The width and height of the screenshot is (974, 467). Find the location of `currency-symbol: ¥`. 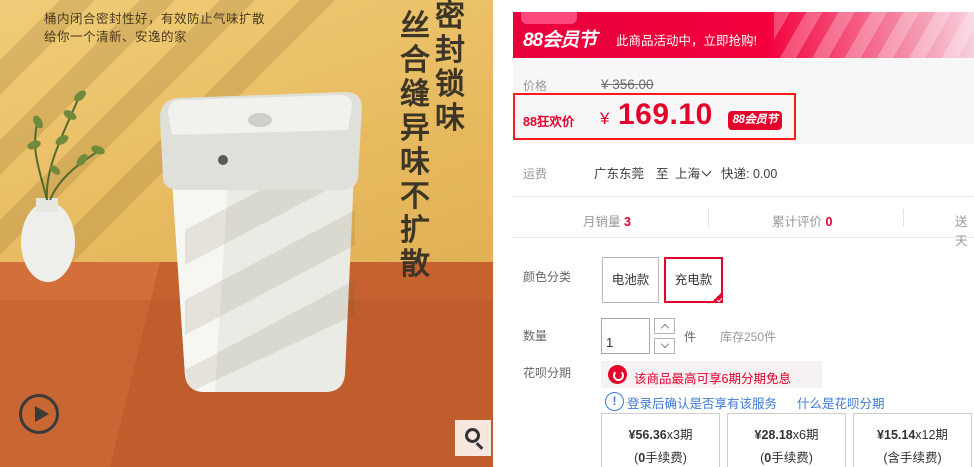

currency-symbol: ¥ is located at coordinates (605, 118).